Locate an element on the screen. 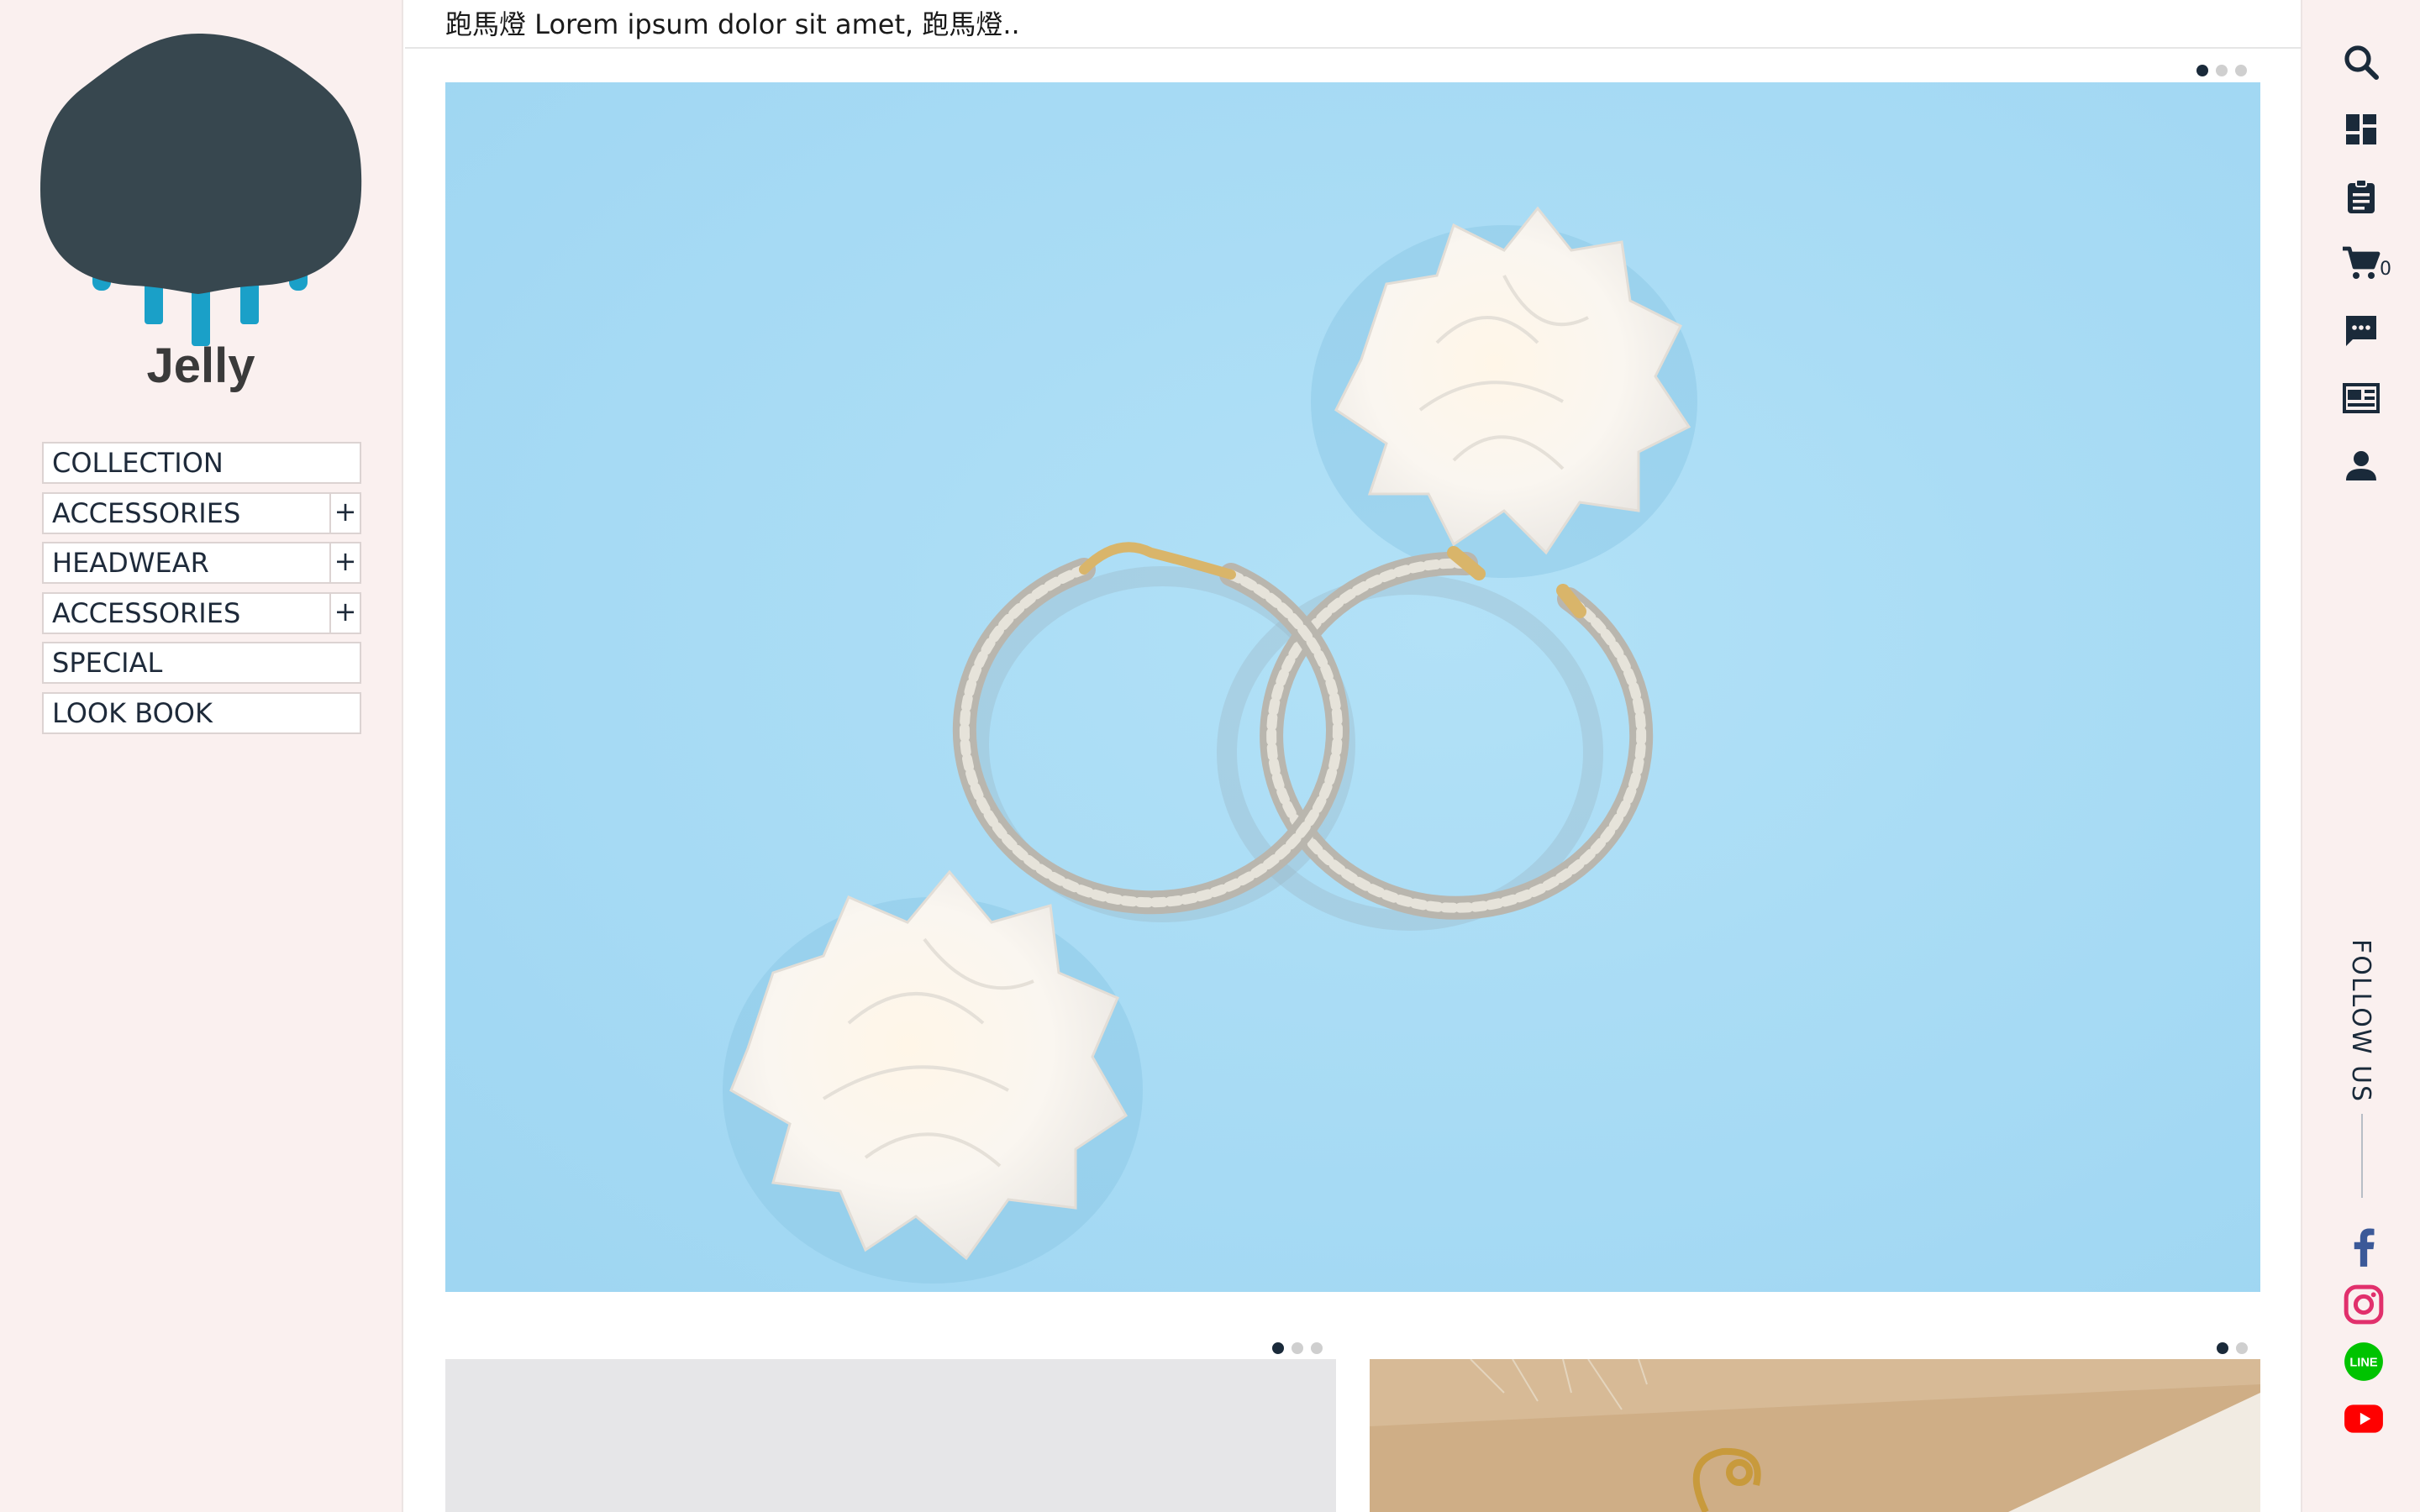 This screenshot has height=1512, width=2420. cart-count-badge: 0 is located at coordinates (2386, 269).